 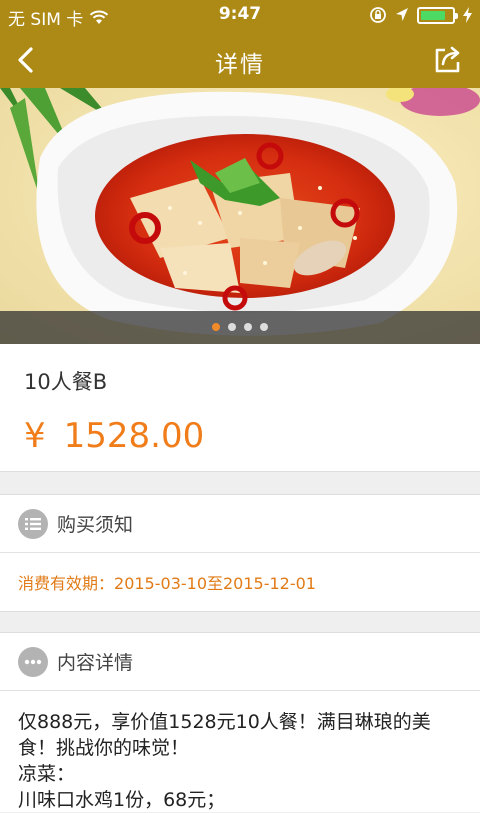 What do you see at coordinates (66, 583) in the screenshot?
I see `validity-label: 消费有效期：` at bounding box center [66, 583].